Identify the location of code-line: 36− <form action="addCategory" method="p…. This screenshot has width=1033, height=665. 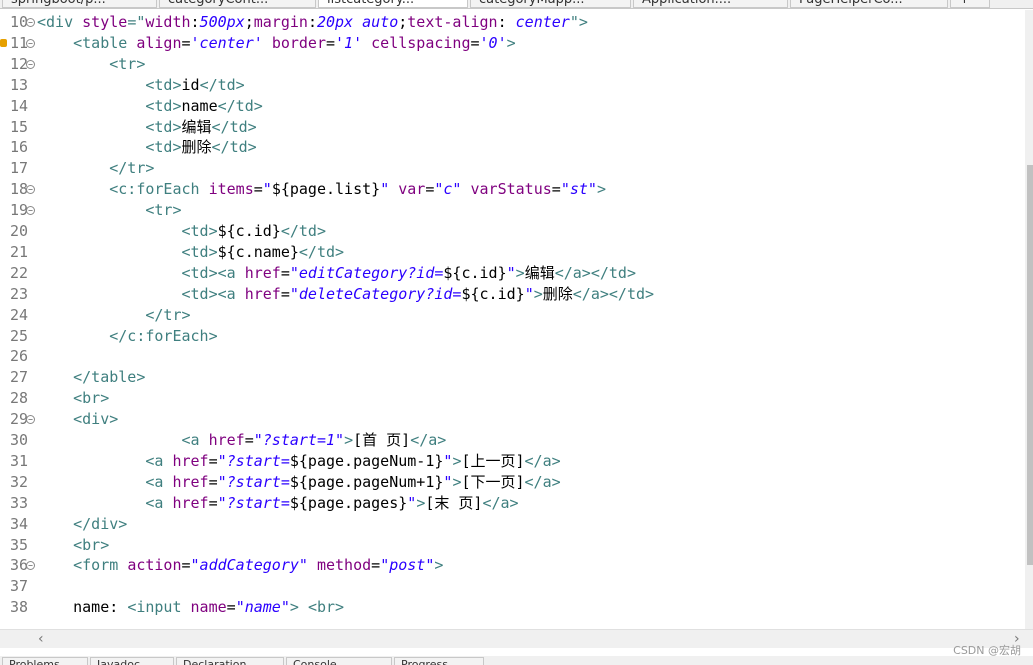
(512, 565).